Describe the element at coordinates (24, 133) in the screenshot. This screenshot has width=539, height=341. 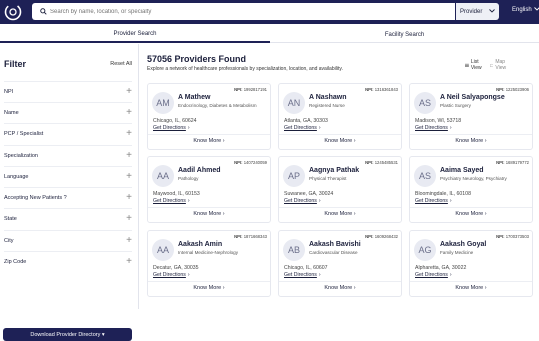
I see `filter-item-label: PCP / Specialist` at that location.